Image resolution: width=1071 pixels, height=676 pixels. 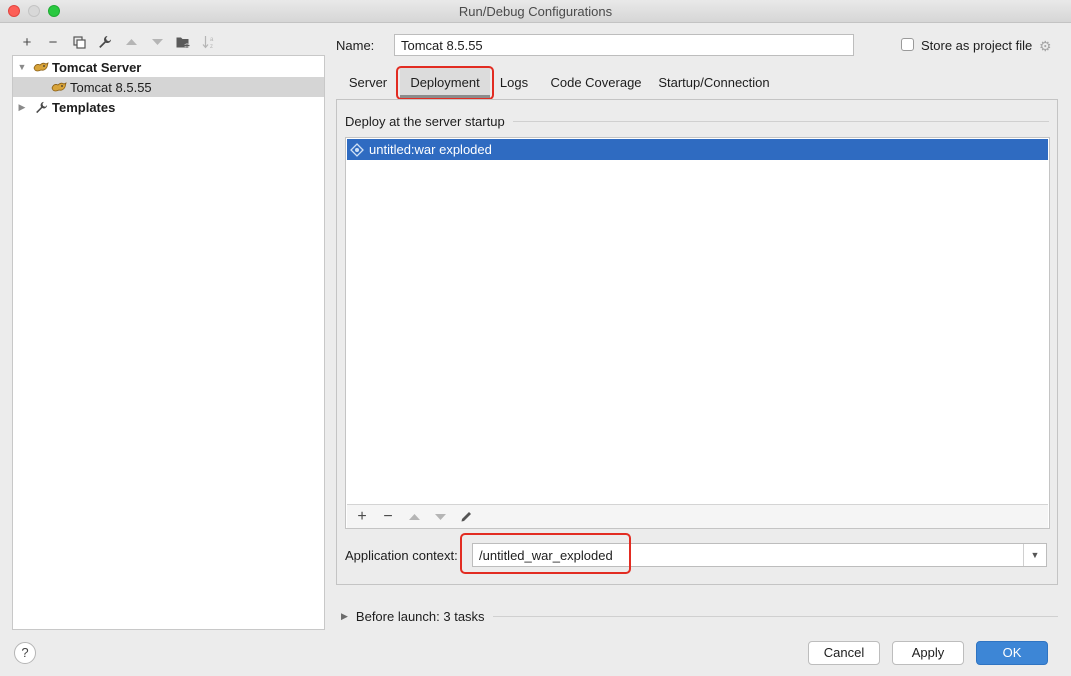 What do you see at coordinates (183, 42) in the screenshot?
I see `new-folder-icon` at bounding box center [183, 42].